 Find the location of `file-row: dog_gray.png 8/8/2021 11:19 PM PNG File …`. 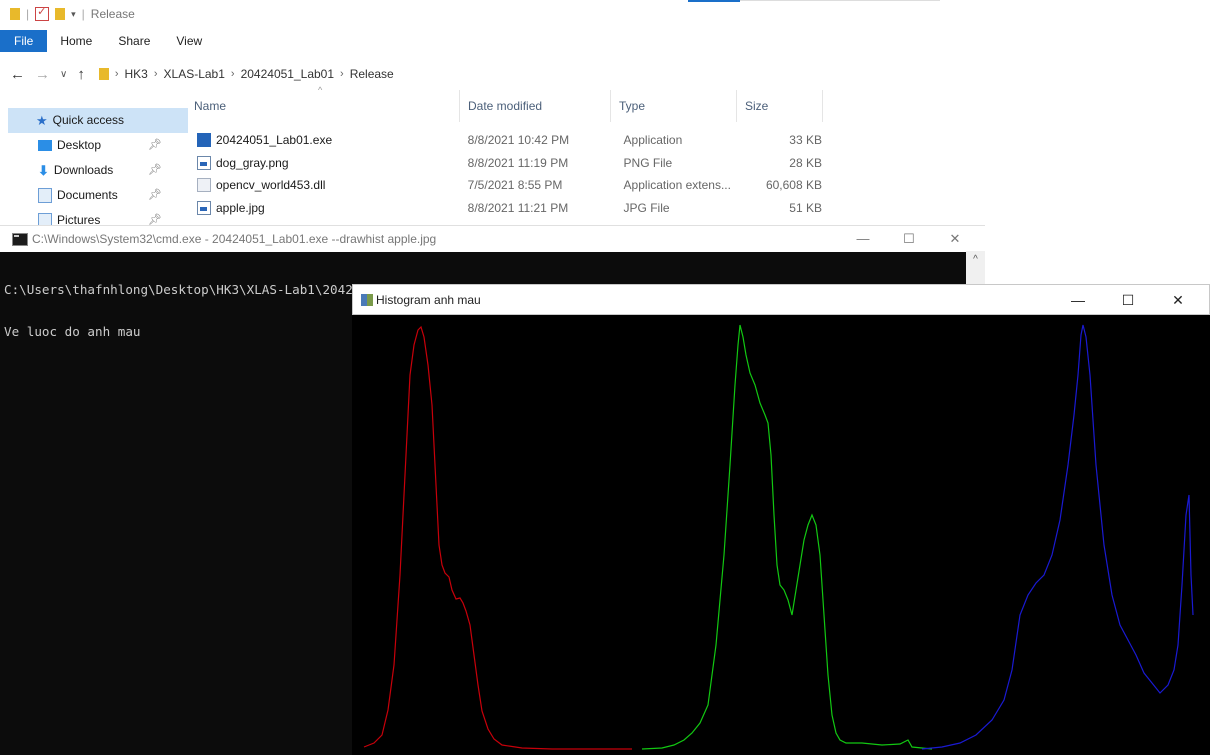

file-row: dog_gray.png 8/8/2021 11:19 PM PNG File … is located at coordinates (510, 163).